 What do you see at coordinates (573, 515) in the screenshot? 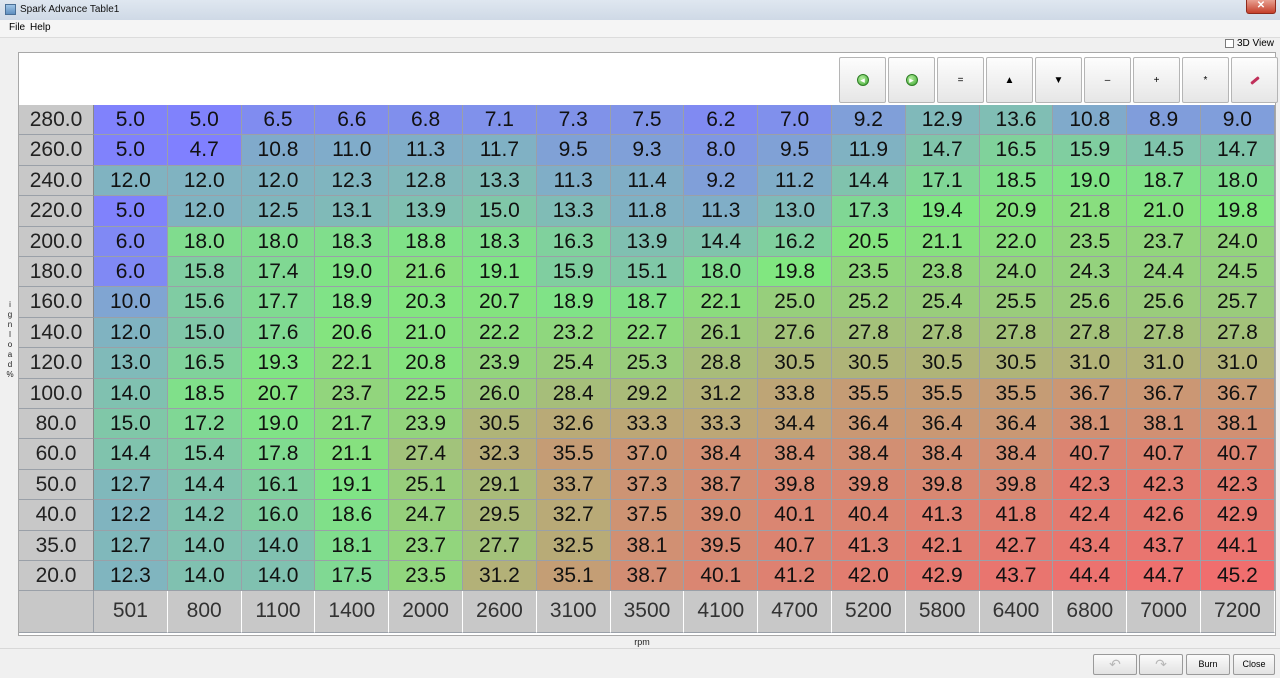
I see `table-cell: 32.7` at bounding box center [573, 515].